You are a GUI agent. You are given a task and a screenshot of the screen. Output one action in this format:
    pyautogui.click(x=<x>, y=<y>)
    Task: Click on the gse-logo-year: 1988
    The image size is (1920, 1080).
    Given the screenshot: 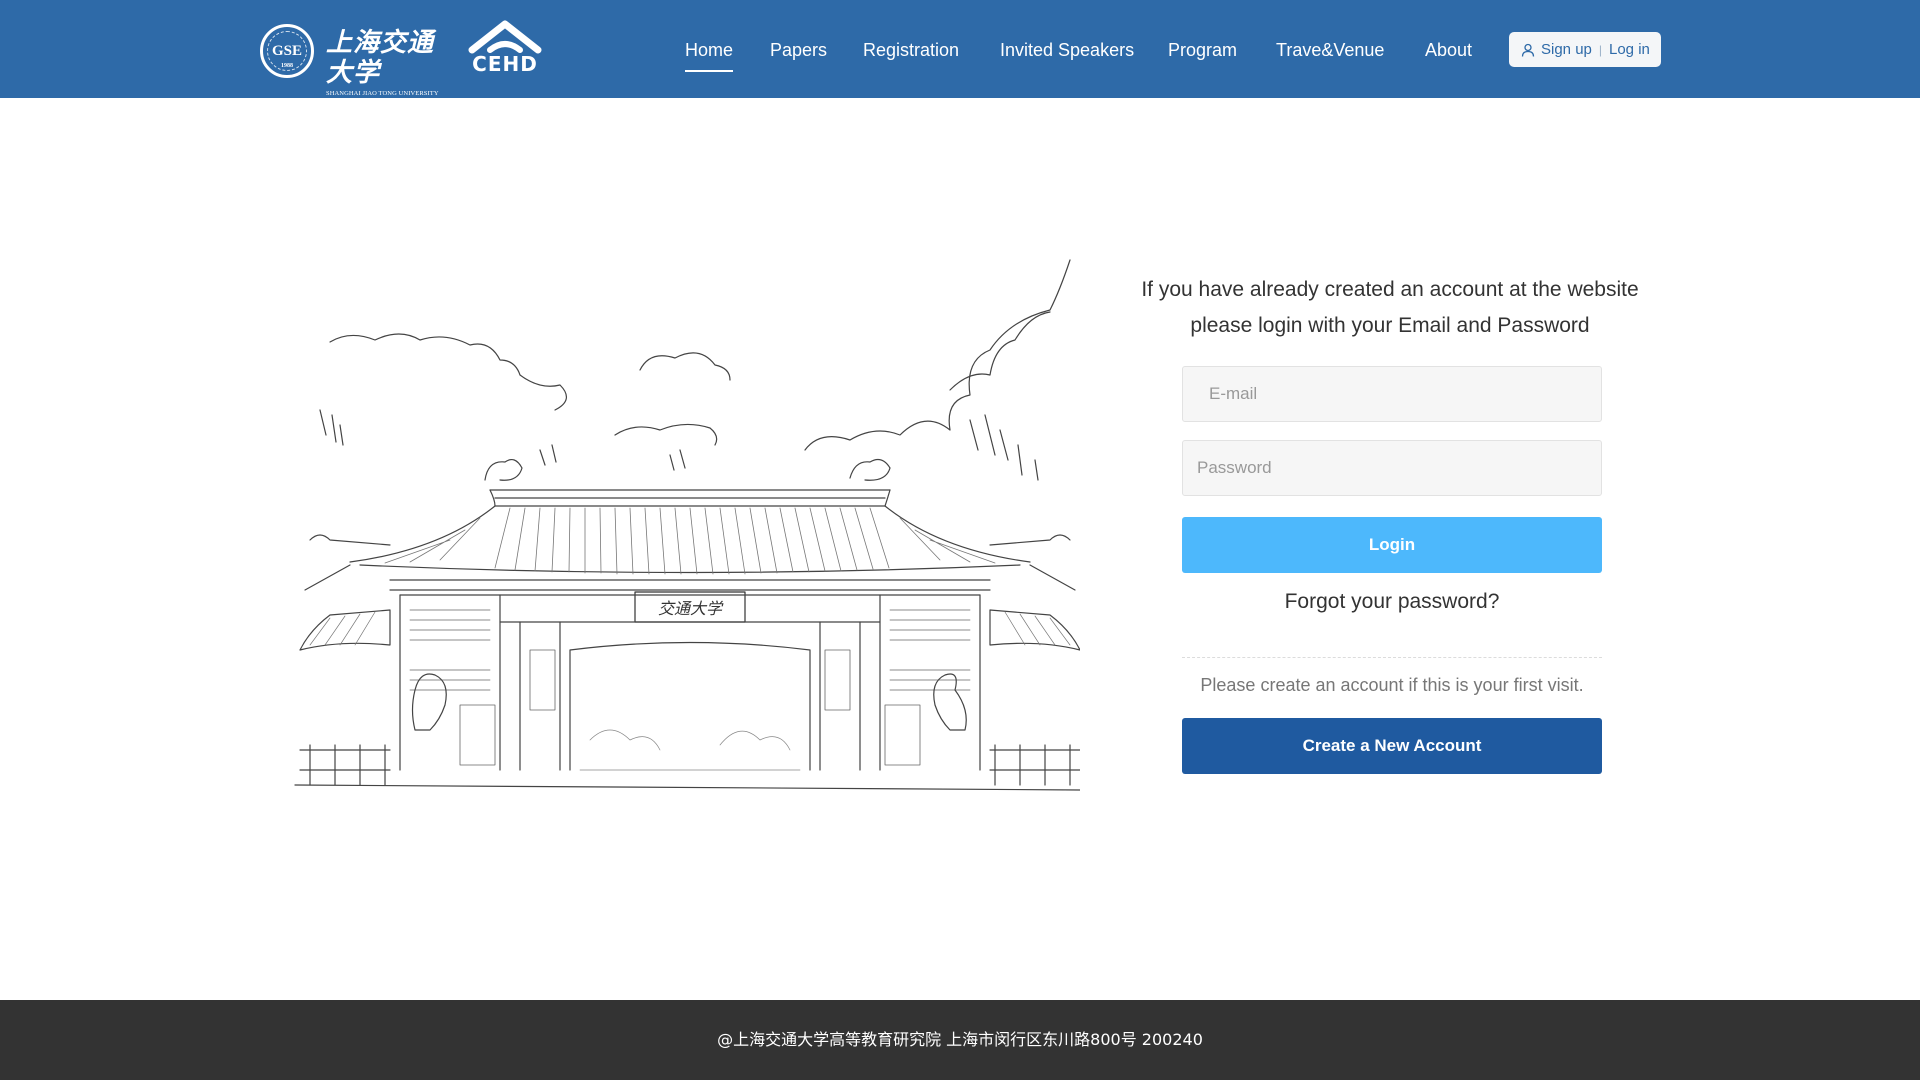 What is the action you would take?
    pyautogui.click(x=287, y=66)
    